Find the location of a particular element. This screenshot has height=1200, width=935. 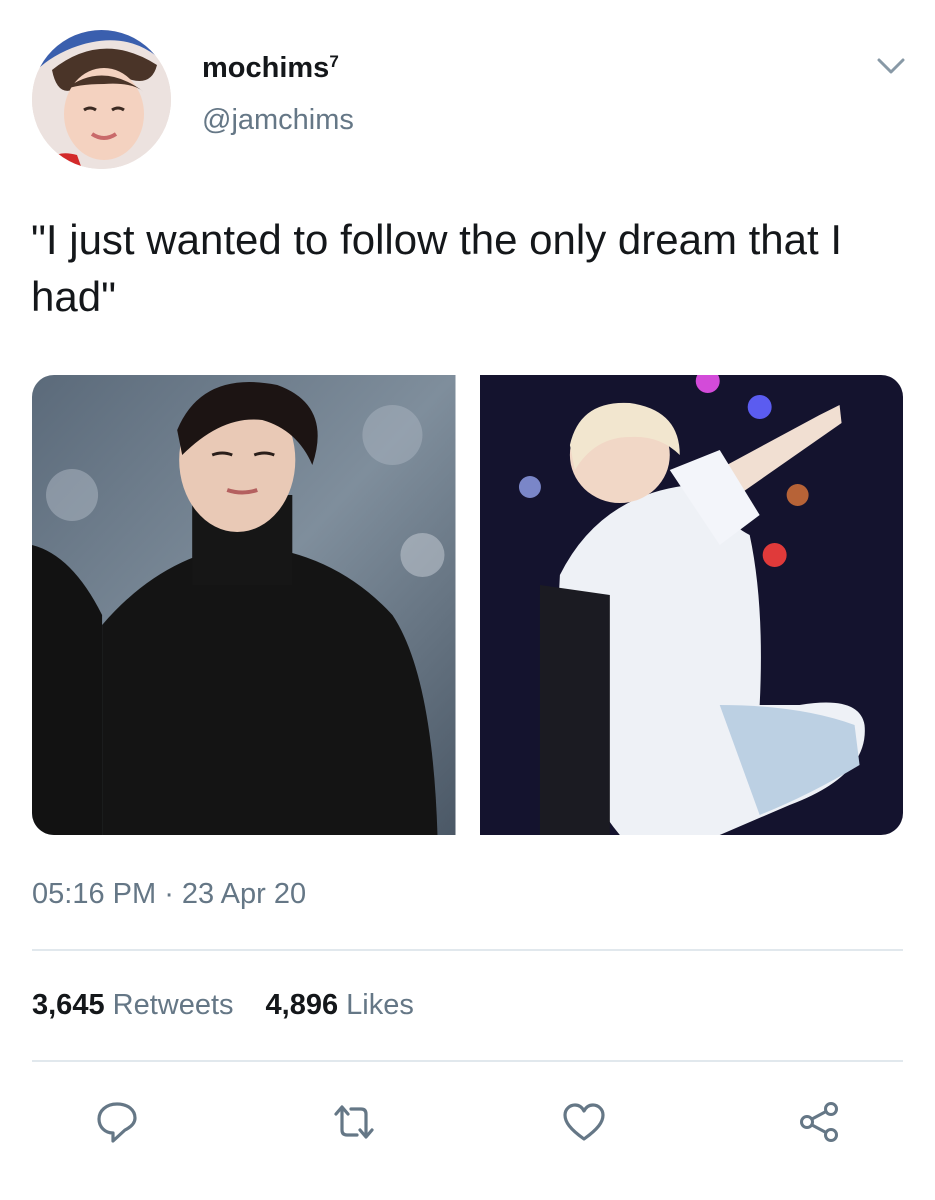

like-button is located at coordinates (584, 1122).